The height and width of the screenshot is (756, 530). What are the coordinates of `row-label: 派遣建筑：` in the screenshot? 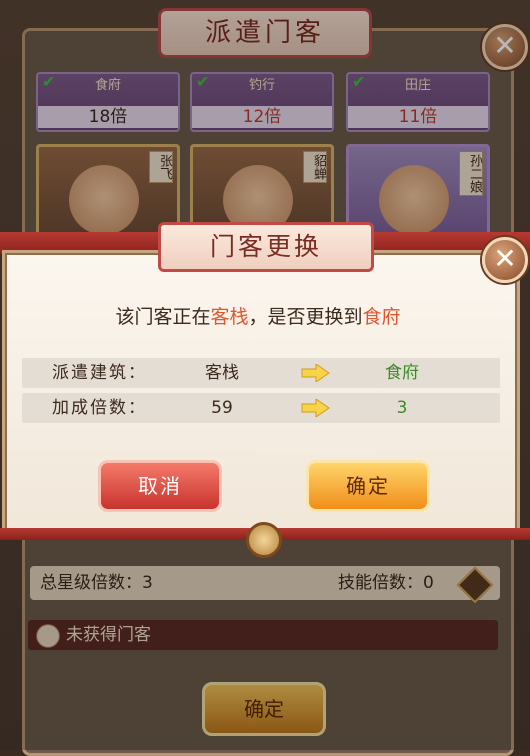 It's located at (99, 373).